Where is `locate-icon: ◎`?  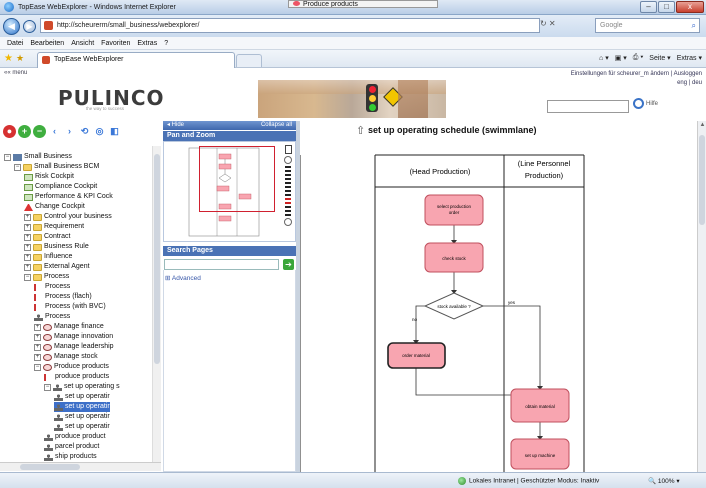 locate-icon: ◎ is located at coordinates (99, 131).